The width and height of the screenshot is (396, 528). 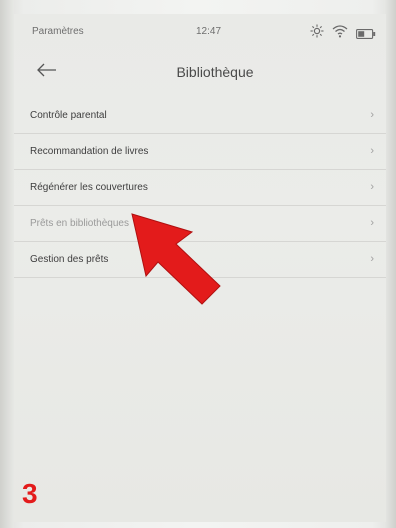 What do you see at coordinates (215, 72) in the screenshot?
I see `page-title: Bibliothèque` at bounding box center [215, 72].